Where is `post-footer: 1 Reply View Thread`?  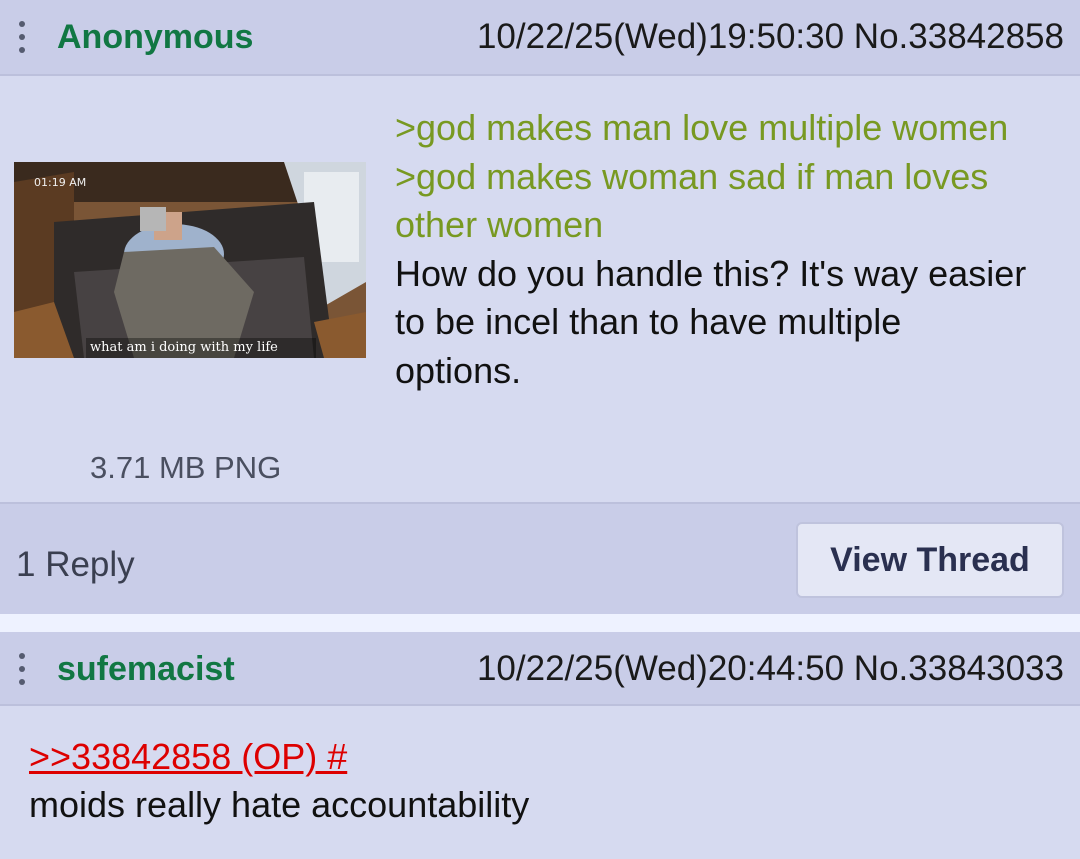
post-footer: 1 Reply View Thread is located at coordinates (540, 558).